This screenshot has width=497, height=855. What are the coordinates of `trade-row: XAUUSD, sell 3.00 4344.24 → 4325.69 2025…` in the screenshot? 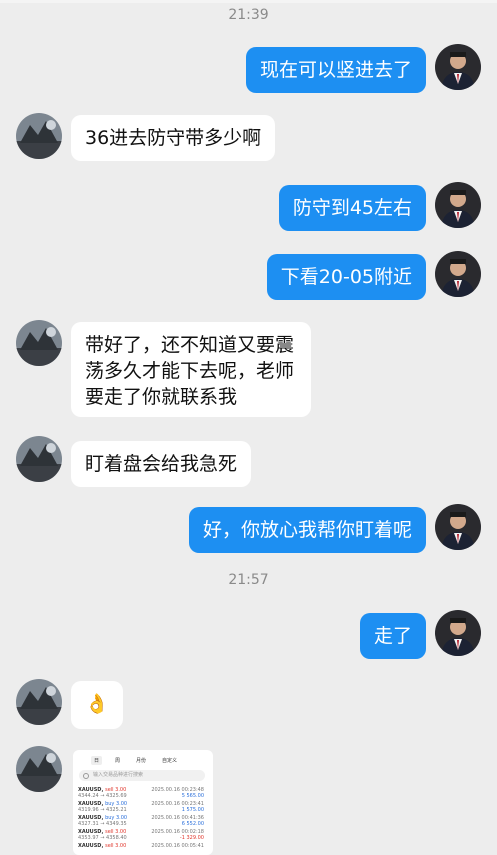 It's located at (143, 794).